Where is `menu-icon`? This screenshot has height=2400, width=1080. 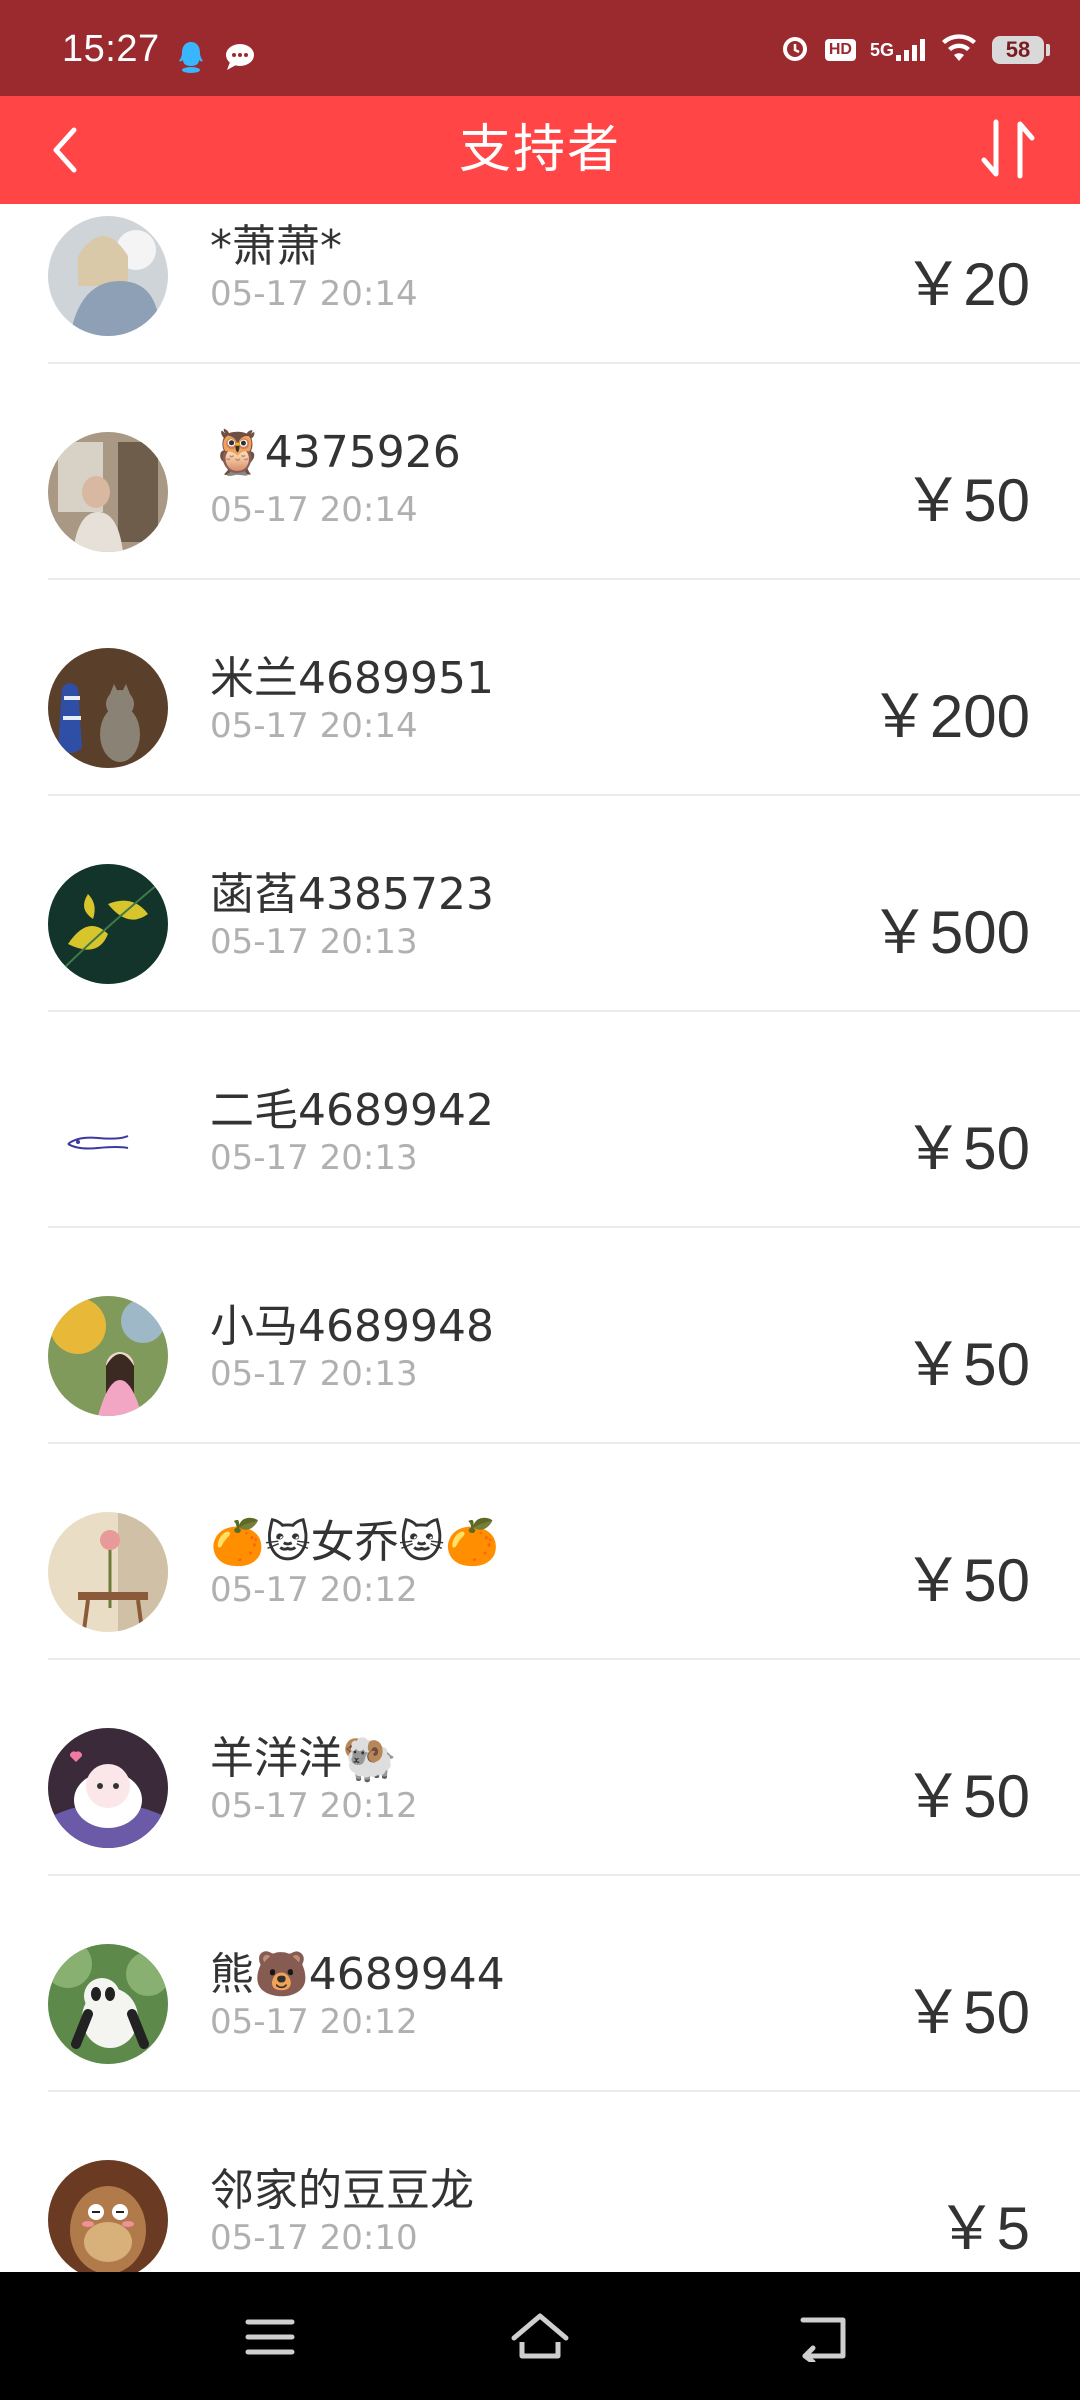 menu-icon is located at coordinates (270, 2337).